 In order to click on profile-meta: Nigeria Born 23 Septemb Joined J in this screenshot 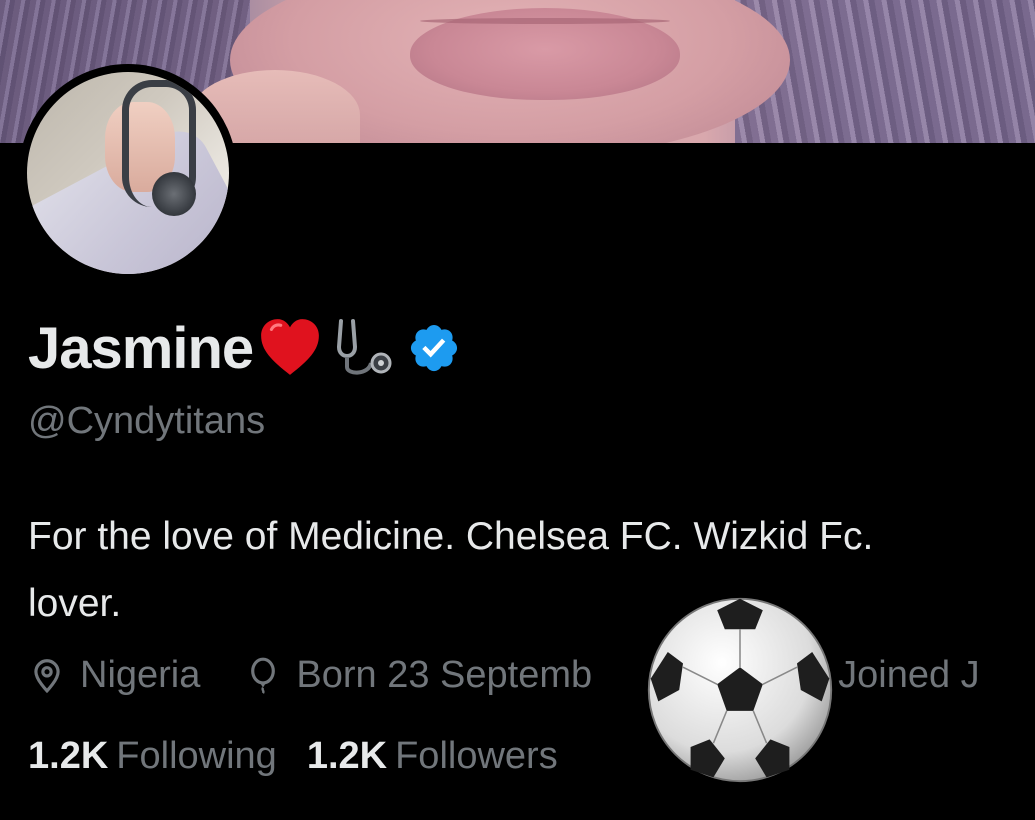, I will do `click(526, 675)`.